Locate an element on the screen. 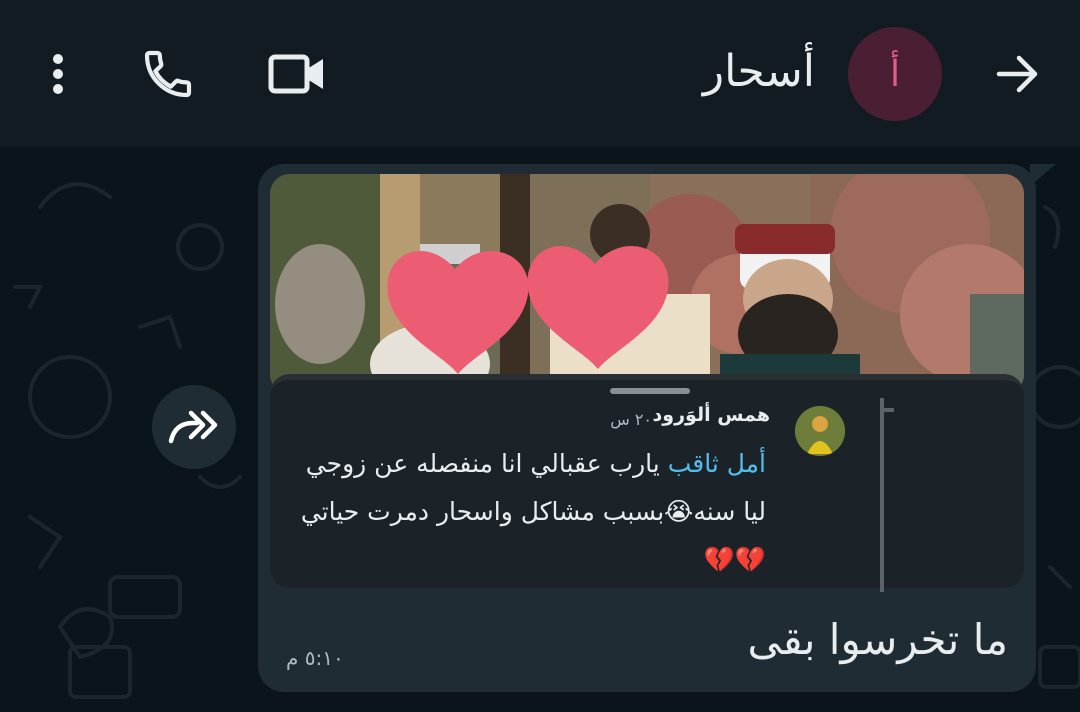 This screenshot has width=1080, height=712. contact-name: أسحار is located at coordinates (759, 72).